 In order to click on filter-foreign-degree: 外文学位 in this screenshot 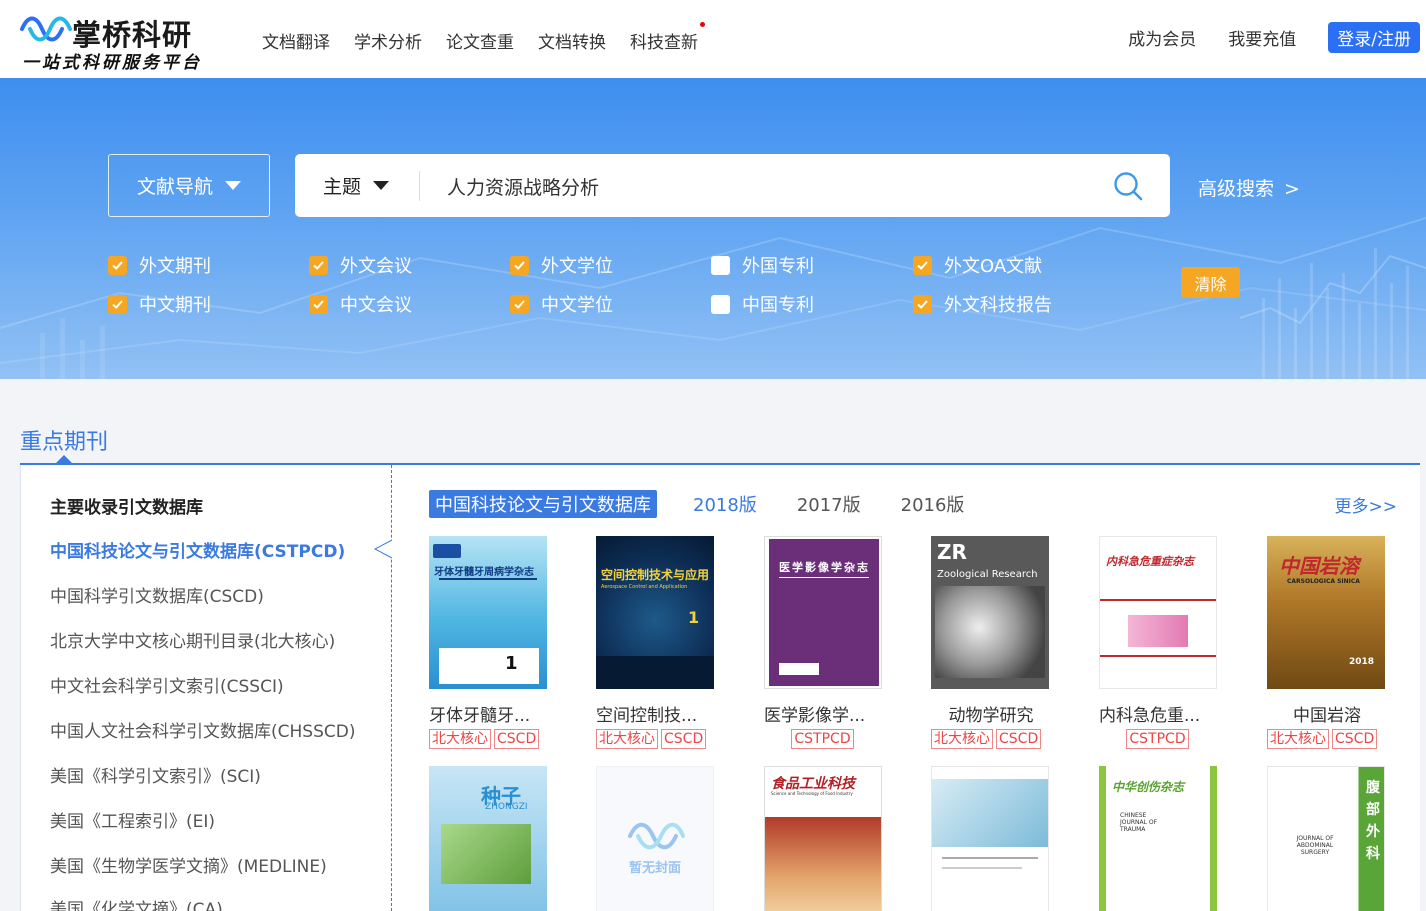, I will do `click(561, 265)`.